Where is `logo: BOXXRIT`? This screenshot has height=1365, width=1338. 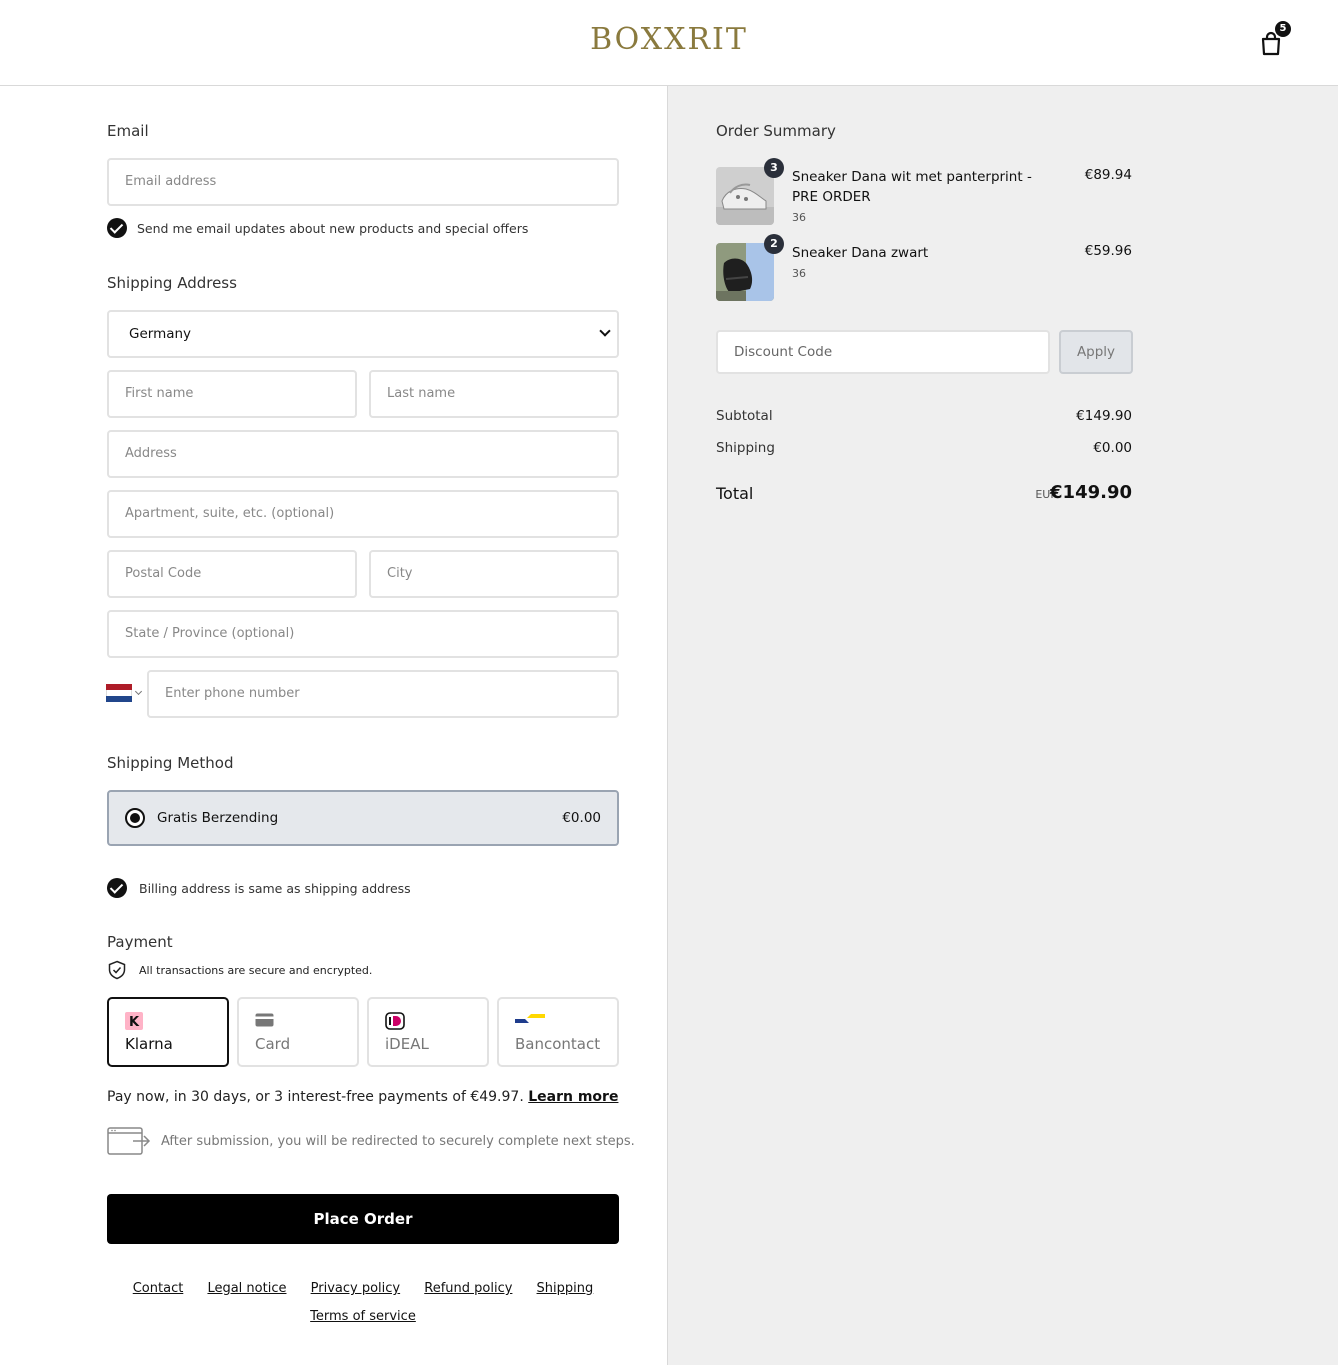 logo: BOXXRIT is located at coordinates (669, 39).